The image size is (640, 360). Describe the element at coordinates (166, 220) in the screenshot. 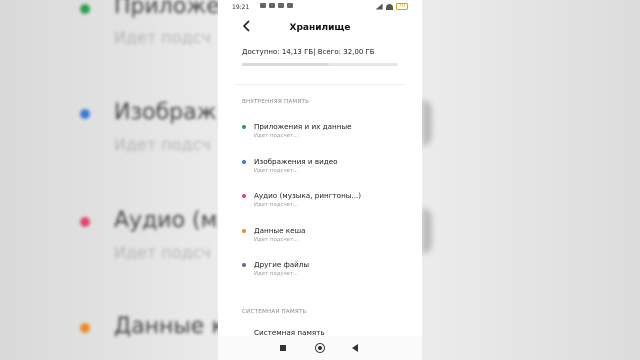

I see `bg-title: Аудио (м` at that location.